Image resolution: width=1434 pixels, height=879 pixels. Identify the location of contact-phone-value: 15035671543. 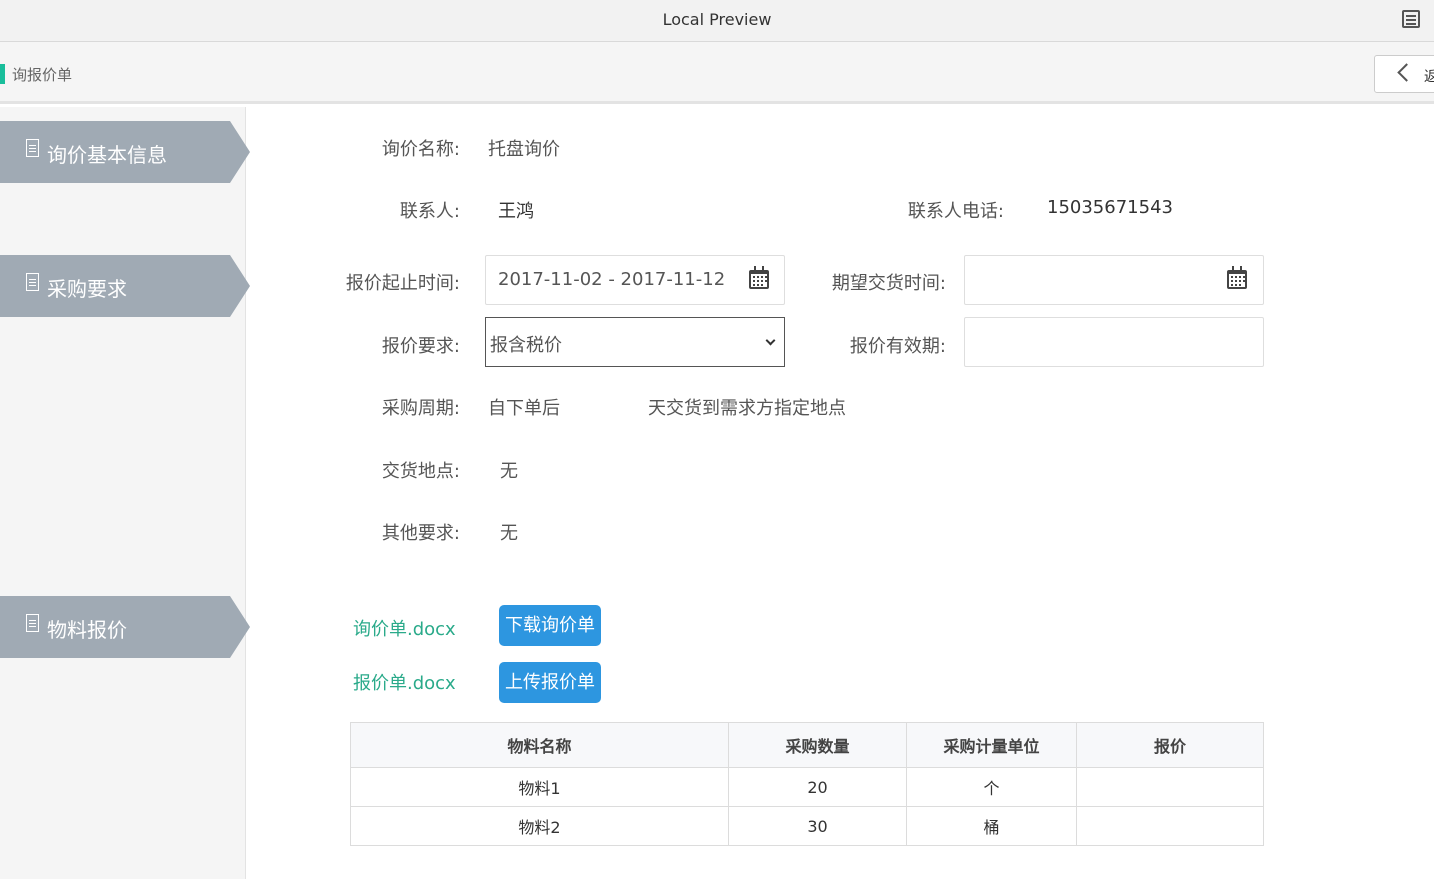
(1110, 207).